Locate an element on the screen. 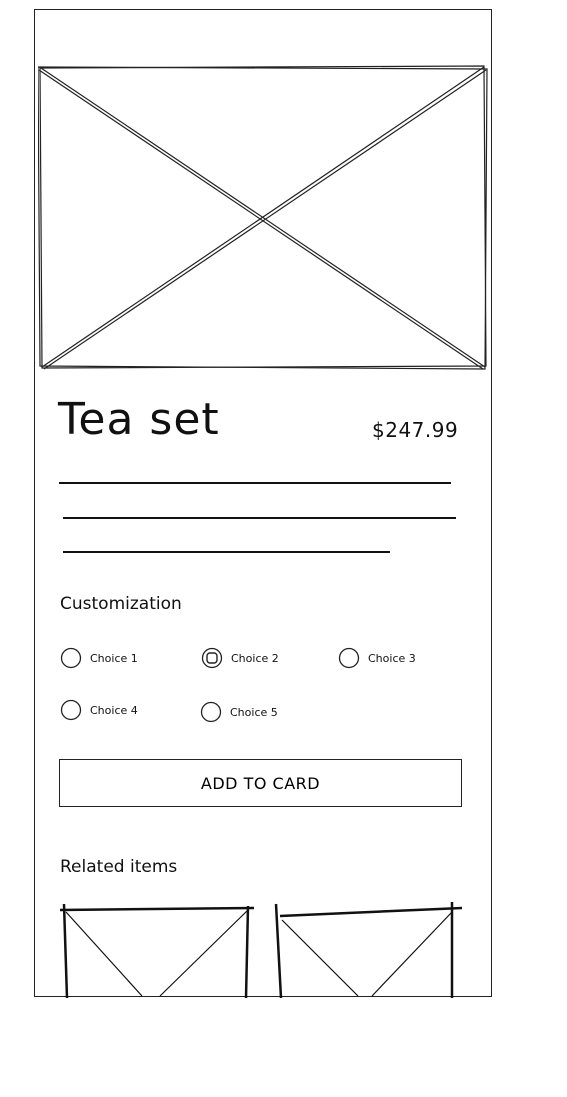 The image size is (567, 1097). choice-3-radio: Choice 3 is located at coordinates (377, 658).